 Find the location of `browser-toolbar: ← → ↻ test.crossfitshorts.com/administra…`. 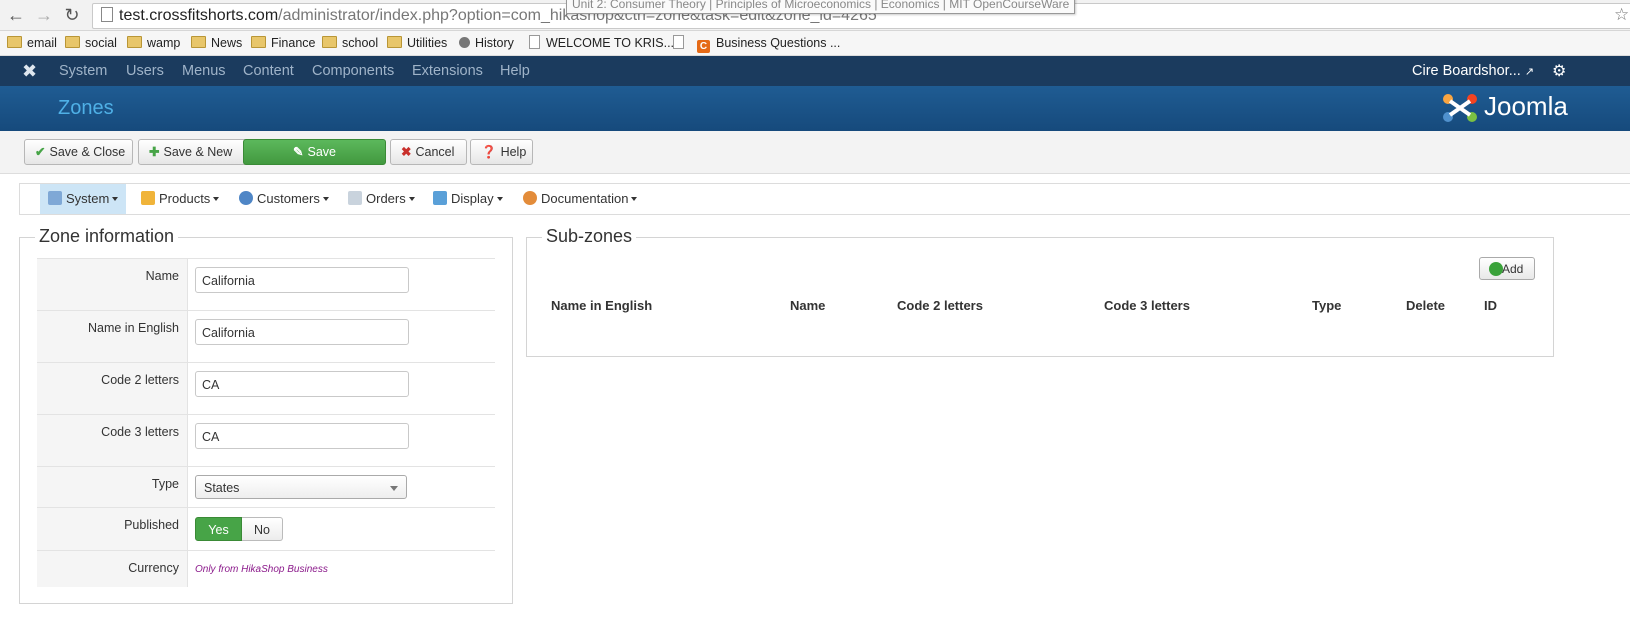

browser-toolbar: ← → ↻ test.crossfitshorts.com/administra… is located at coordinates (815, 15).